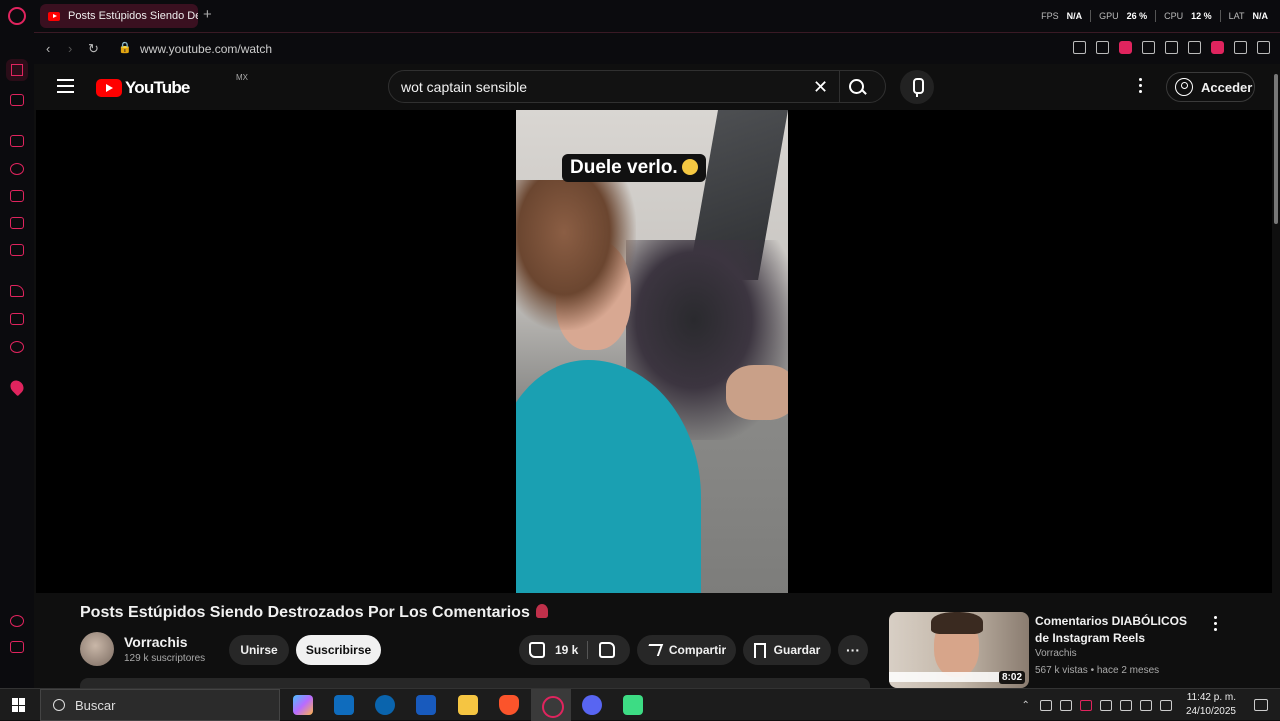  What do you see at coordinates (1217, 47) in the screenshot?
I see `profile-icon` at bounding box center [1217, 47].